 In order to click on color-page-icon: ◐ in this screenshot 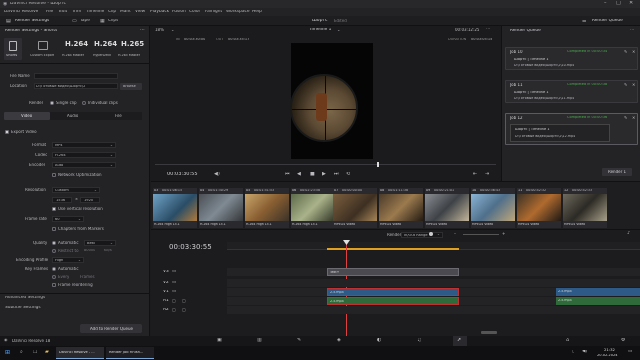, I will do `click(379, 340)`.